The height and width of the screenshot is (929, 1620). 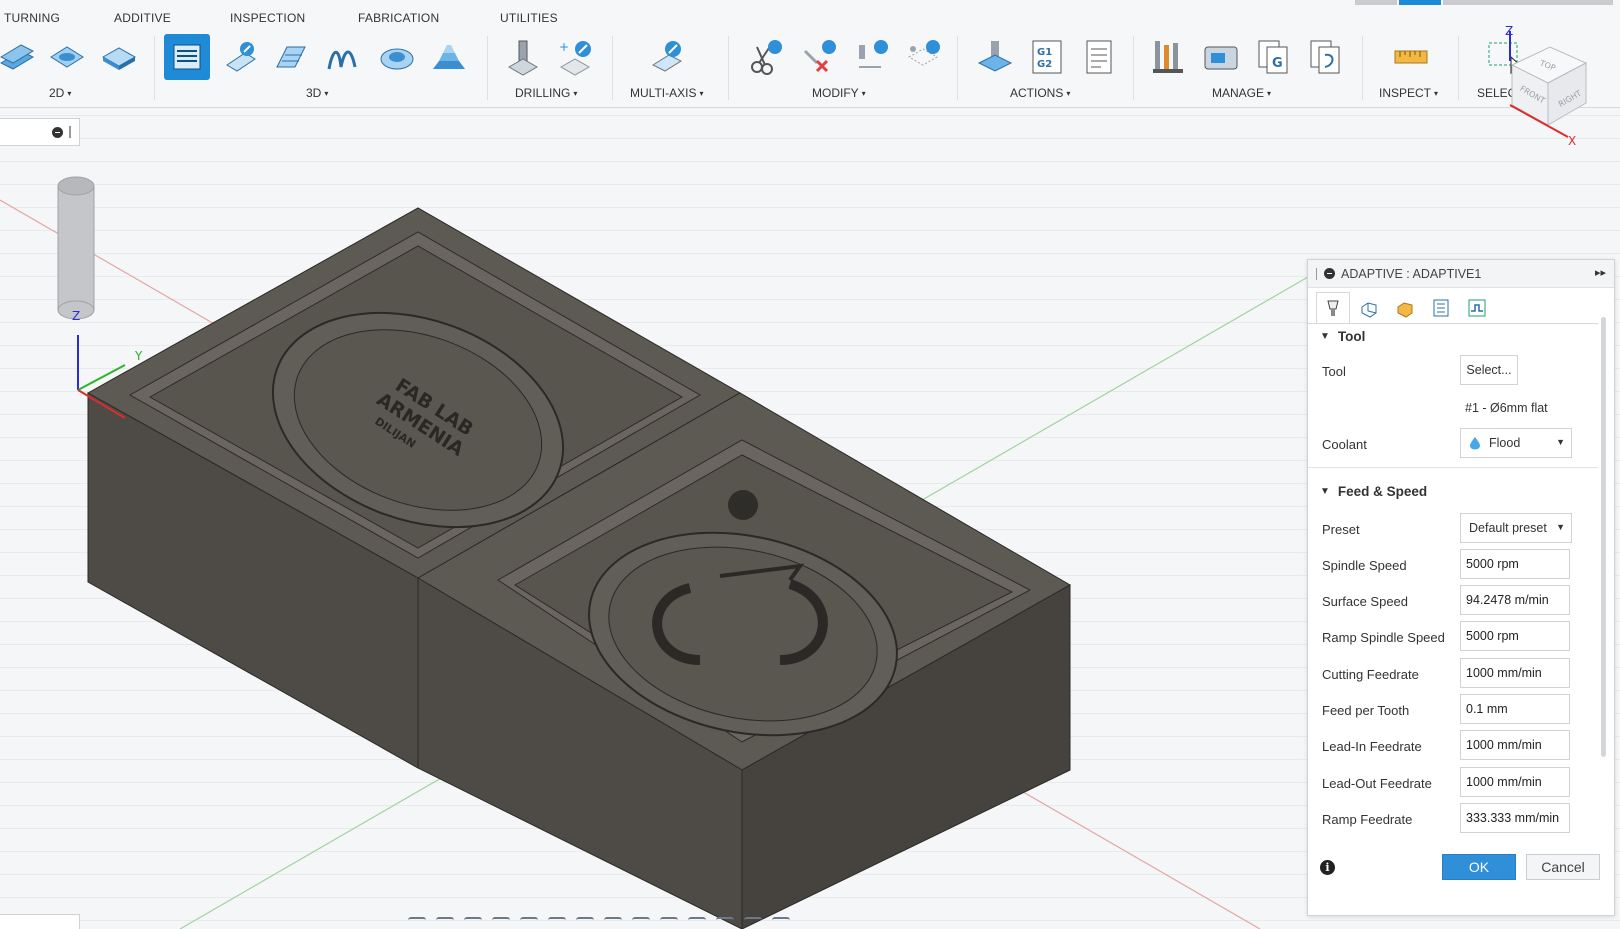 What do you see at coordinates (1515, 673) in the screenshot?
I see `cutting-feedrate-input: 1000 mm/min` at bounding box center [1515, 673].